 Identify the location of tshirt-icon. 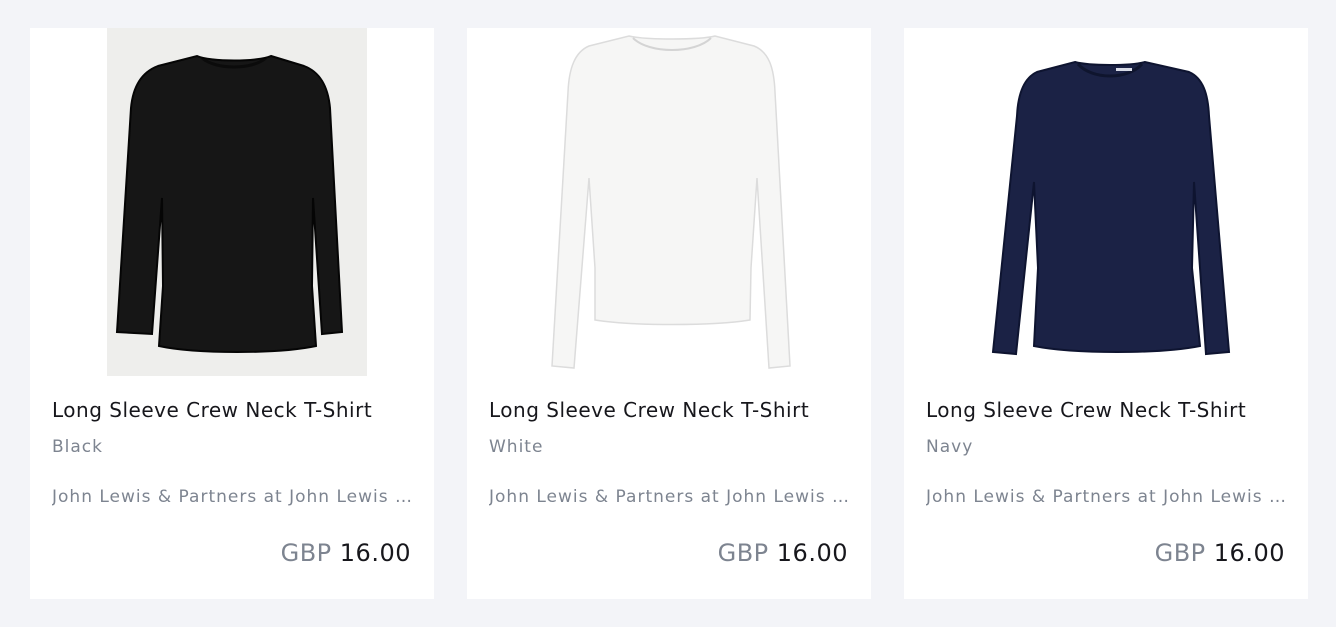
(229, 203).